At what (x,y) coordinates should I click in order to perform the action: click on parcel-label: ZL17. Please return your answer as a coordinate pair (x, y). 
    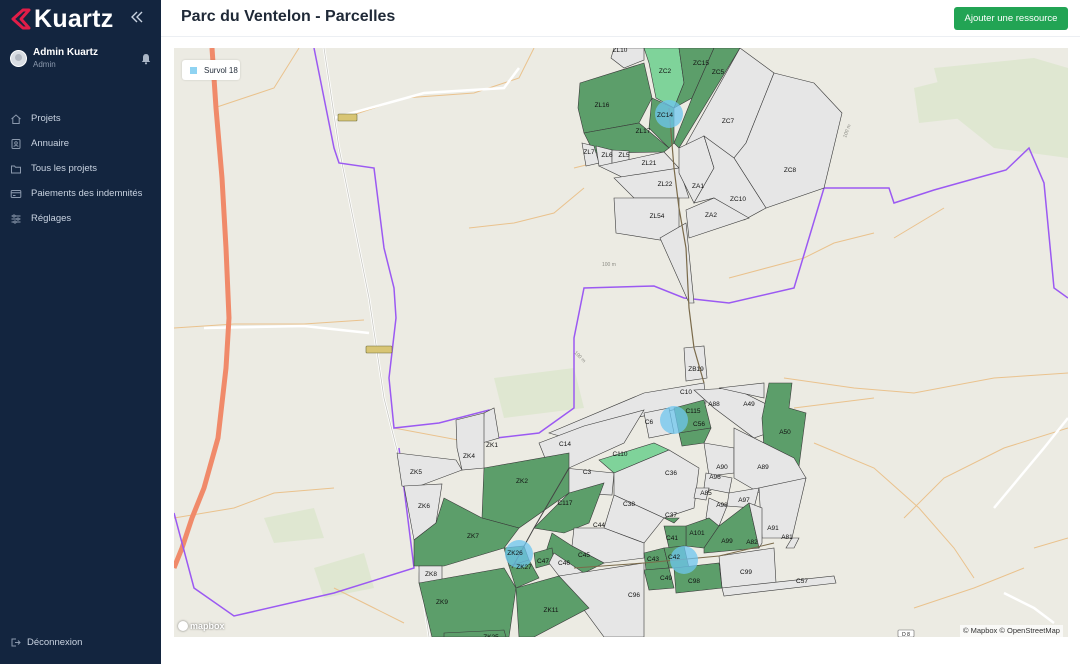
    Looking at the image, I should click on (643, 131).